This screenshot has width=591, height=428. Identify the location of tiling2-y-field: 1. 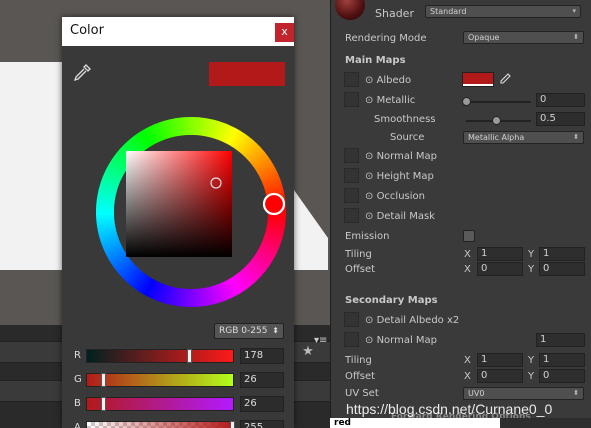
(562, 360).